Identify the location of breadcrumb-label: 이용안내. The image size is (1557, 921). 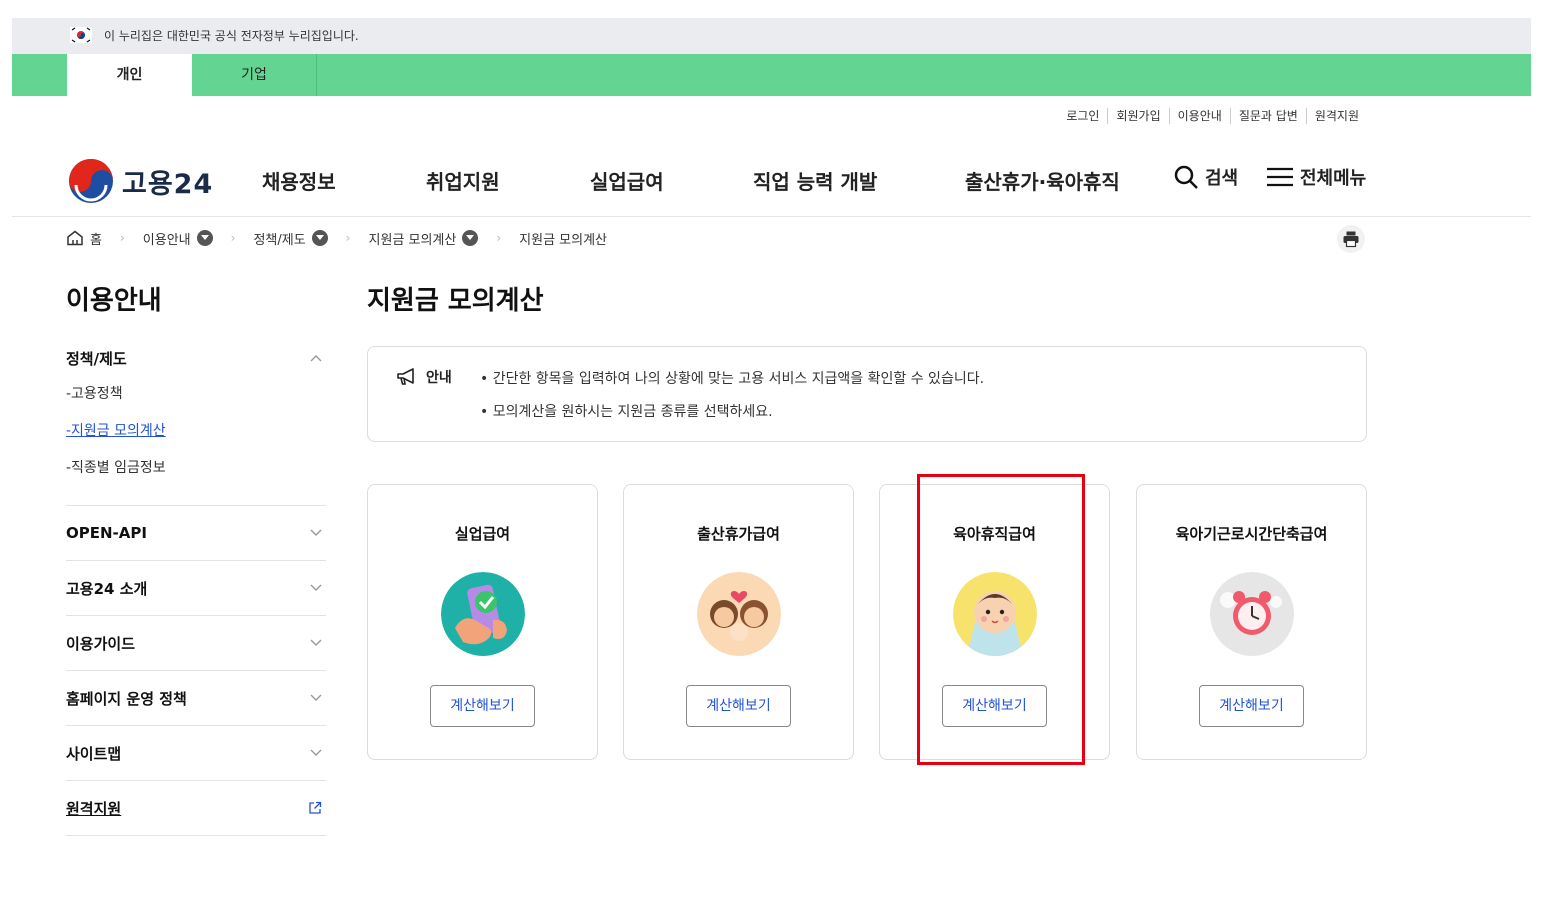
(166, 240).